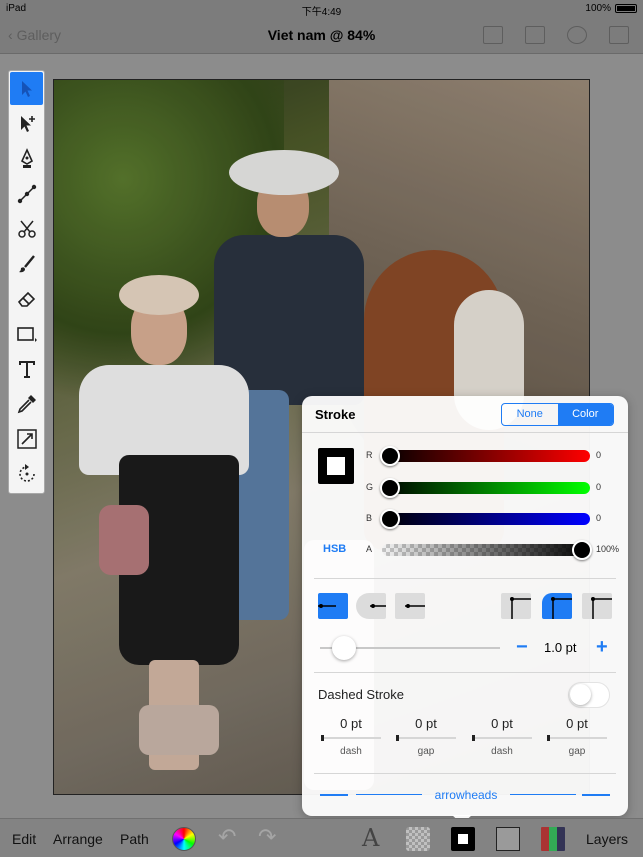 The image size is (643, 857). What do you see at coordinates (486, 519) in the screenshot?
I see `blue-track` at bounding box center [486, 519].